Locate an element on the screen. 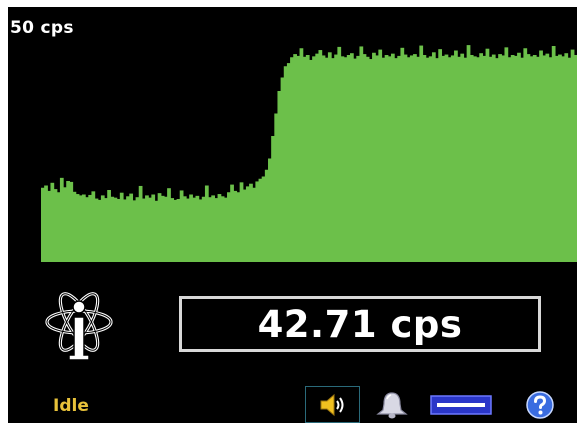  help-button is located at coordinates (540, 404).